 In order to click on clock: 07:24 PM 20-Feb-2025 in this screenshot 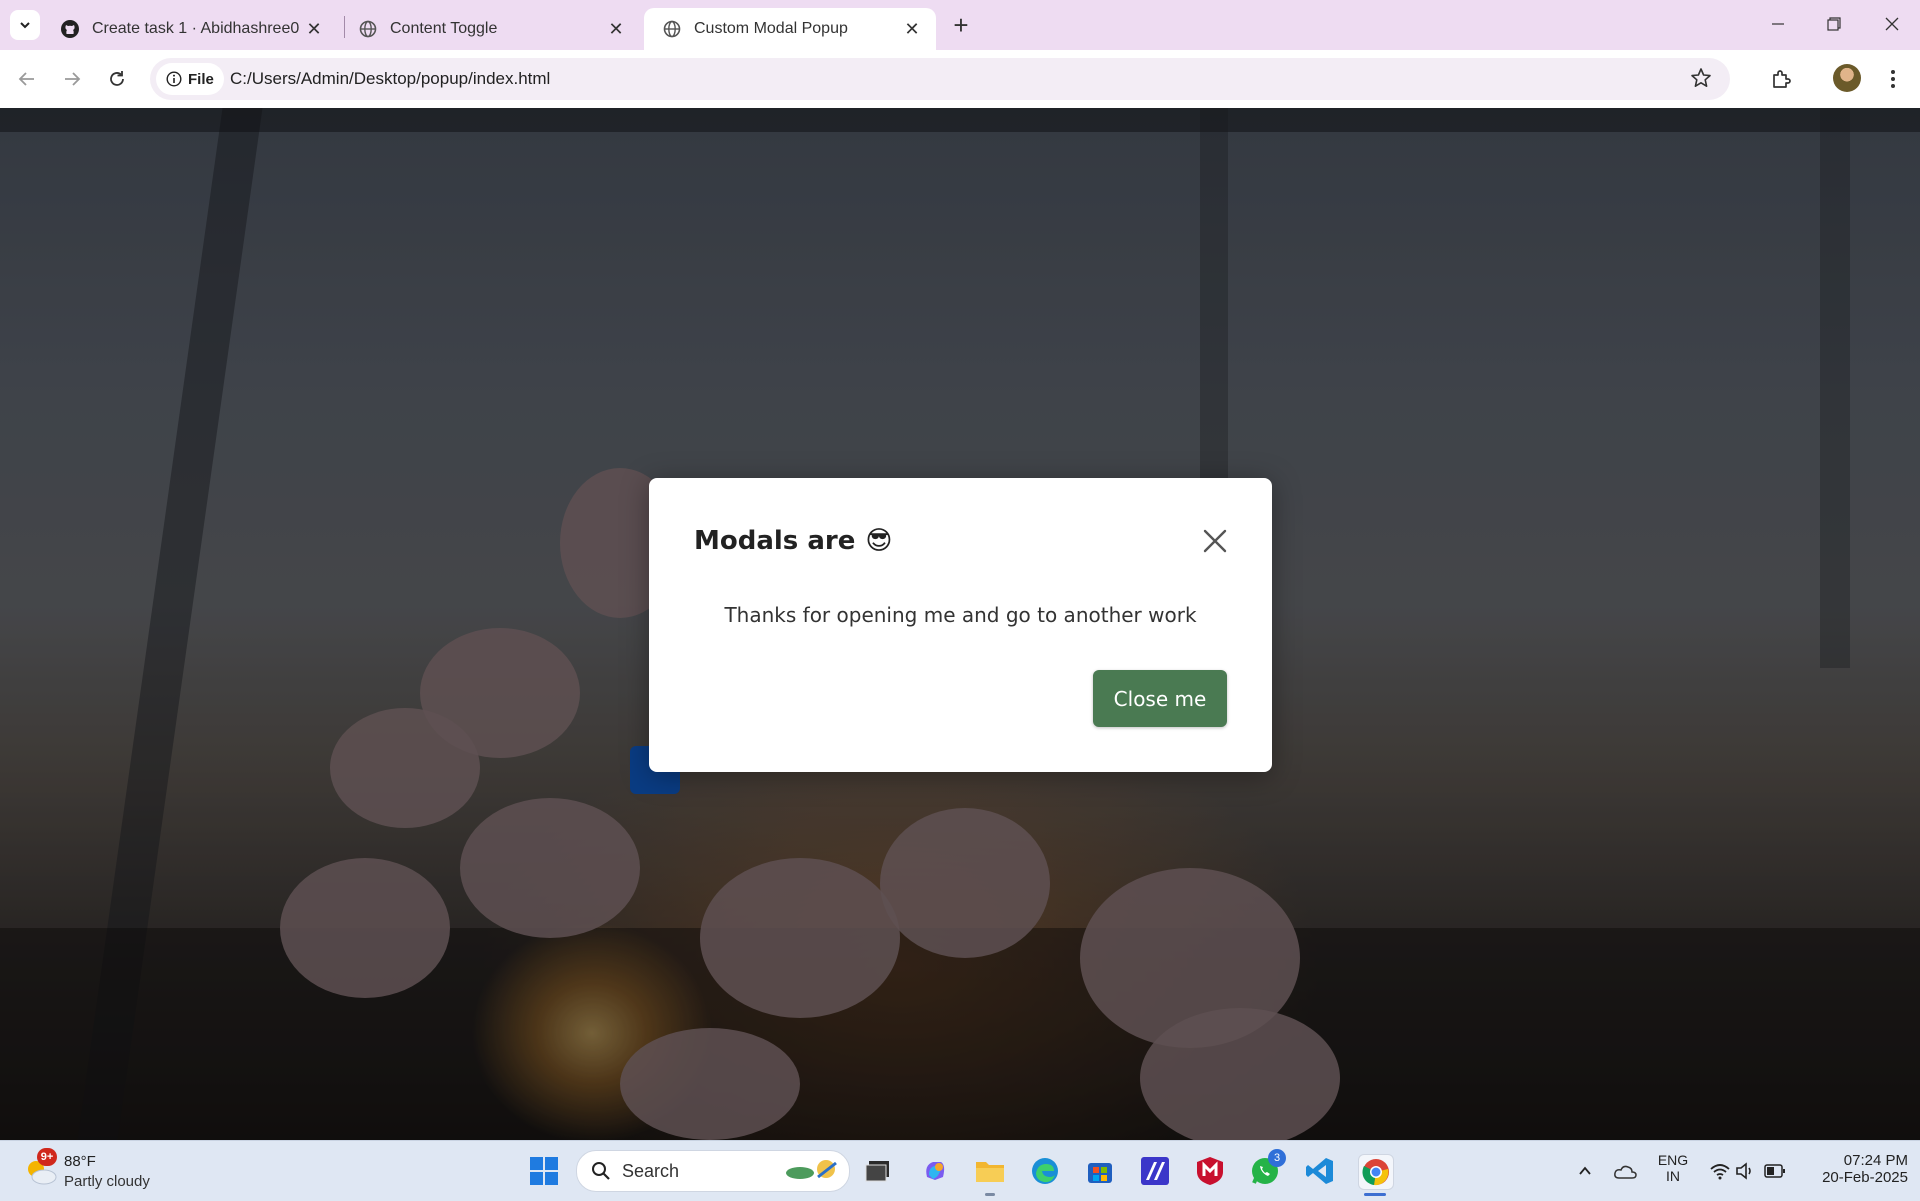, I will do `click(1860, 1169)`.